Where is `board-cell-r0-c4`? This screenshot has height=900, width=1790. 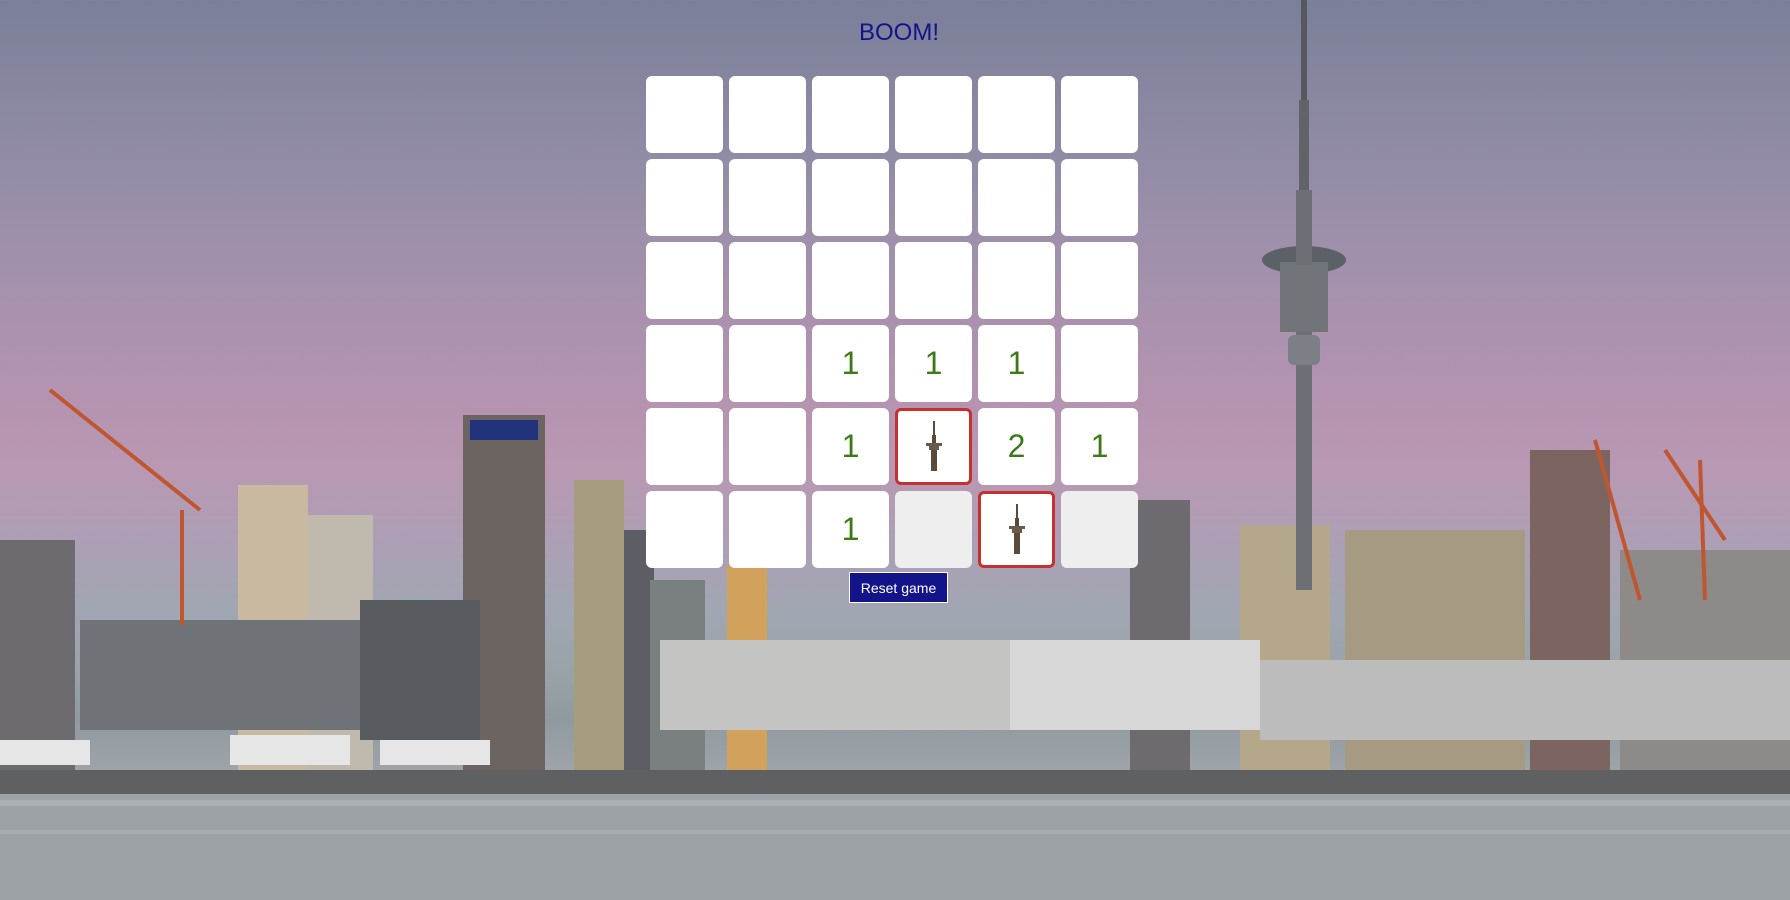
board-cell-r0-c4 is located at coordinates (1016, 114).